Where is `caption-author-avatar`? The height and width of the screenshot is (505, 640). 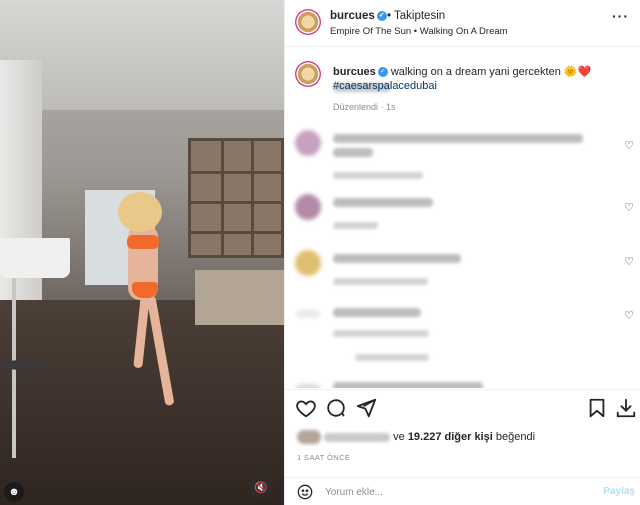
caption-author-avatar is located at coordinates (308, 74).